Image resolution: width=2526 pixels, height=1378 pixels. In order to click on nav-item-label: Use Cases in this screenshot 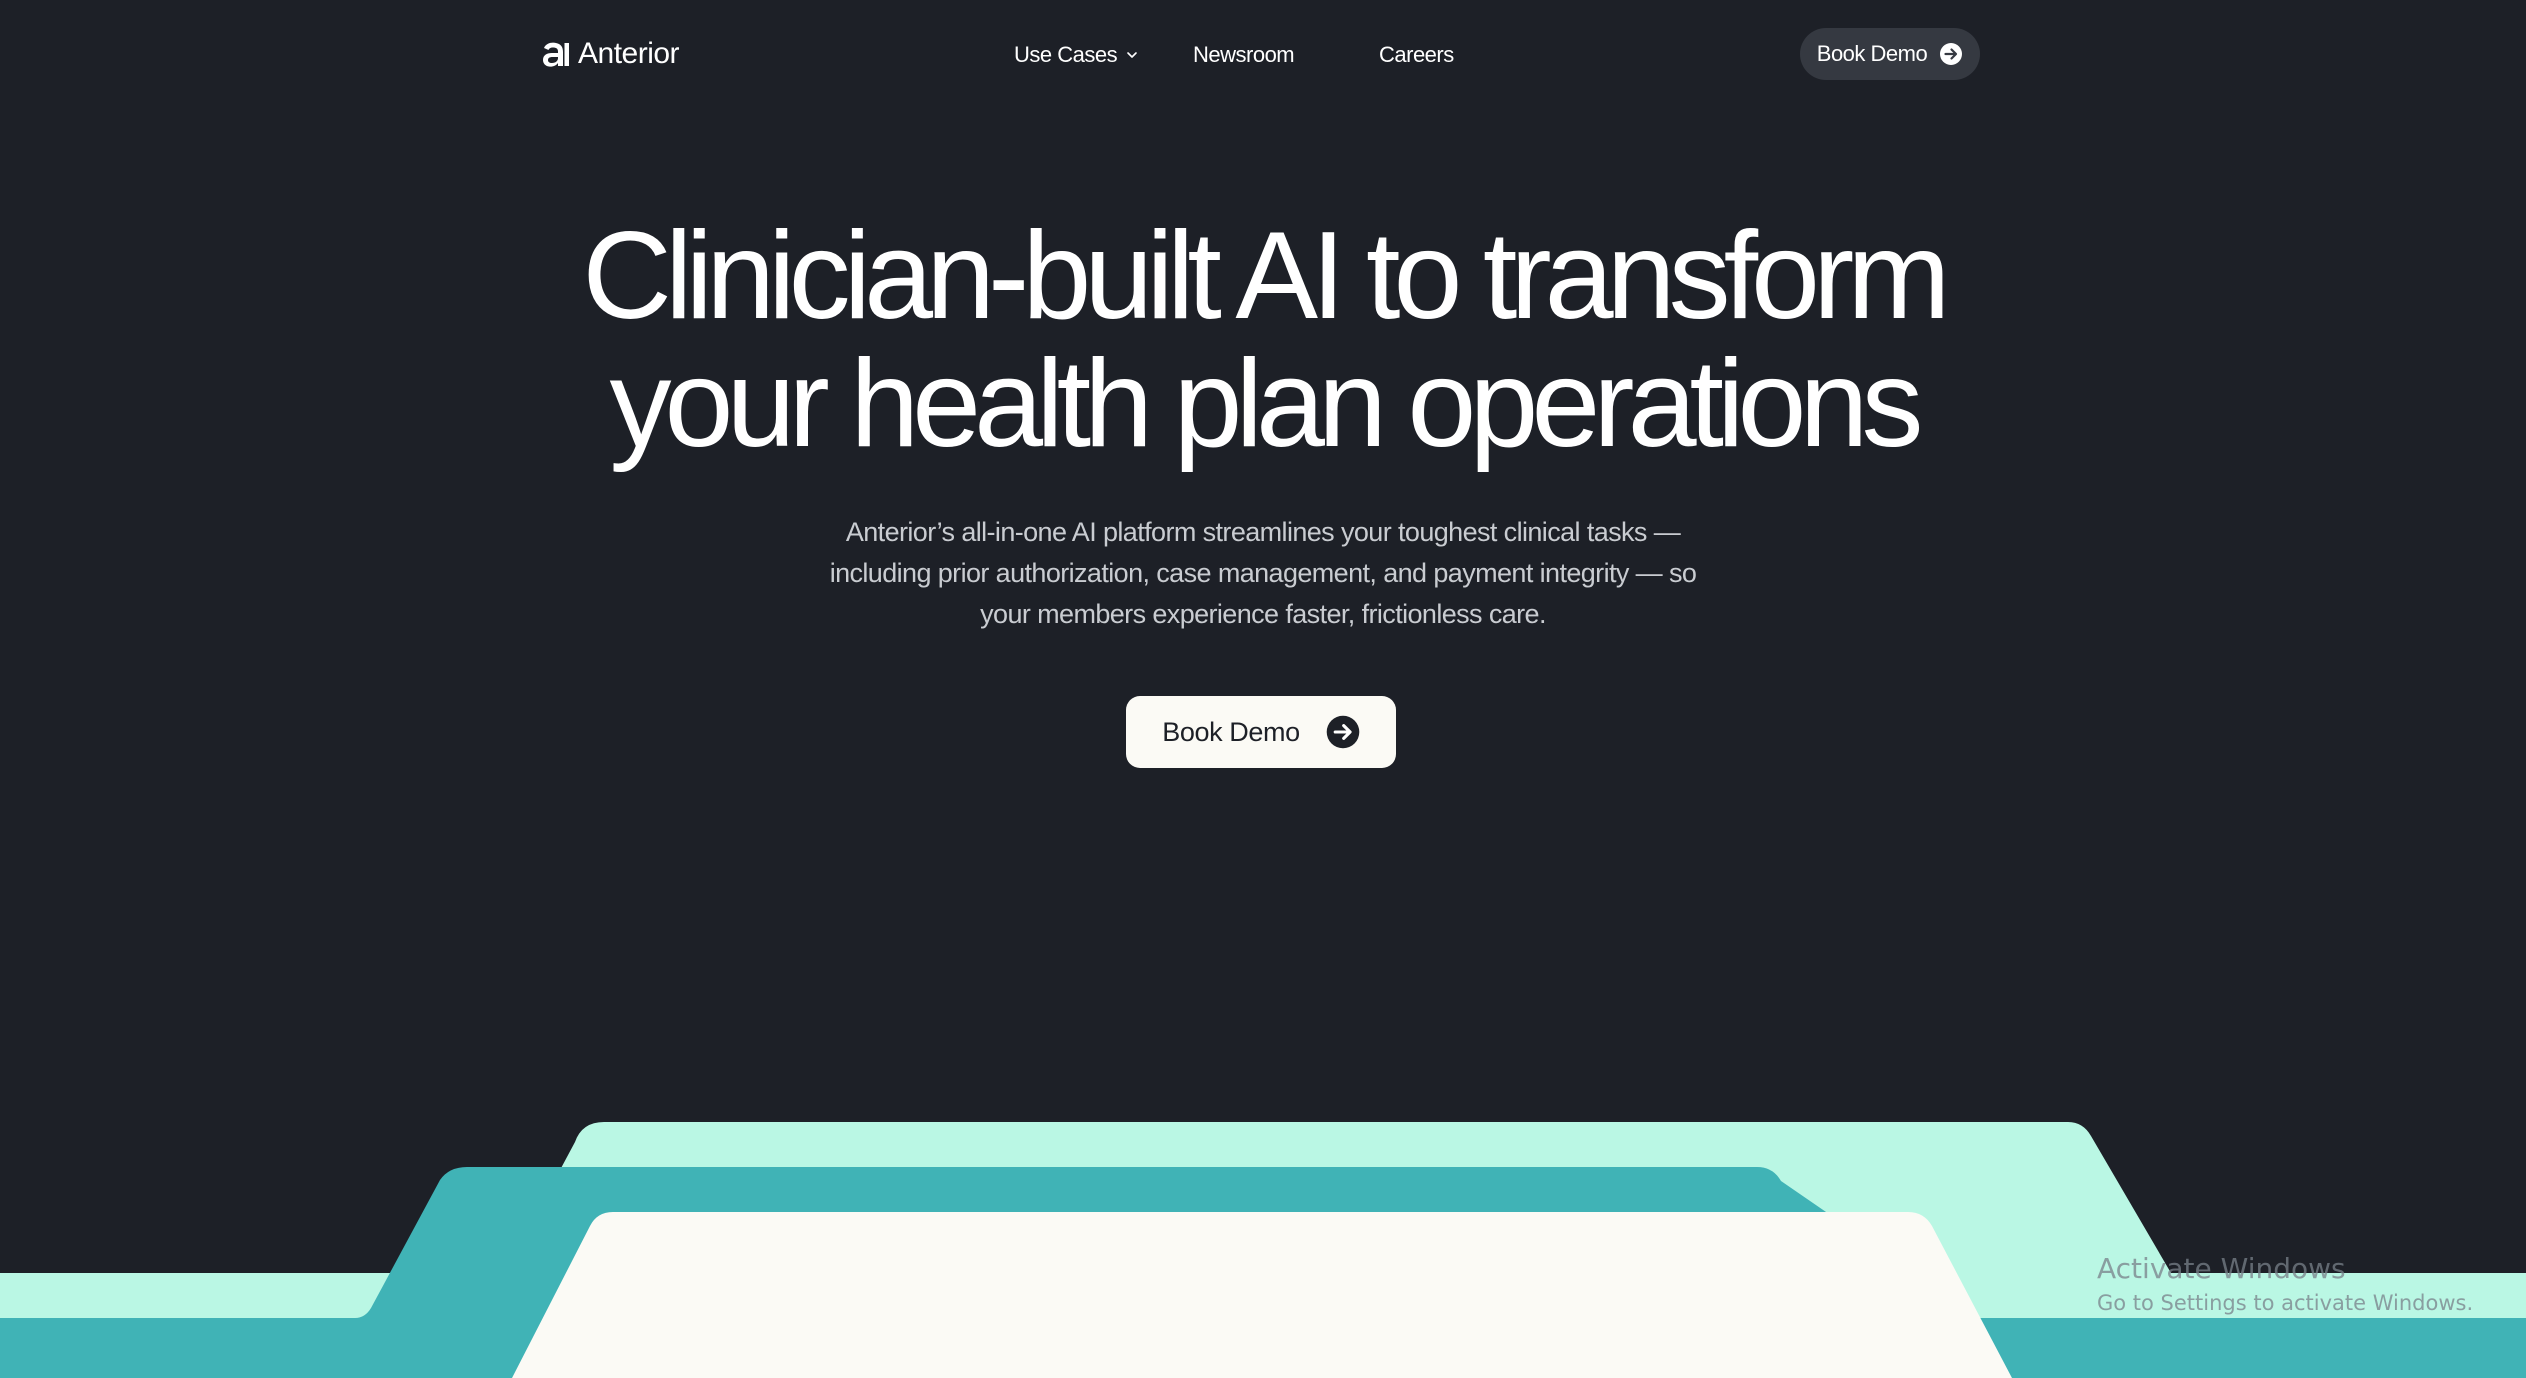, I will do `click(1066, 54)`.